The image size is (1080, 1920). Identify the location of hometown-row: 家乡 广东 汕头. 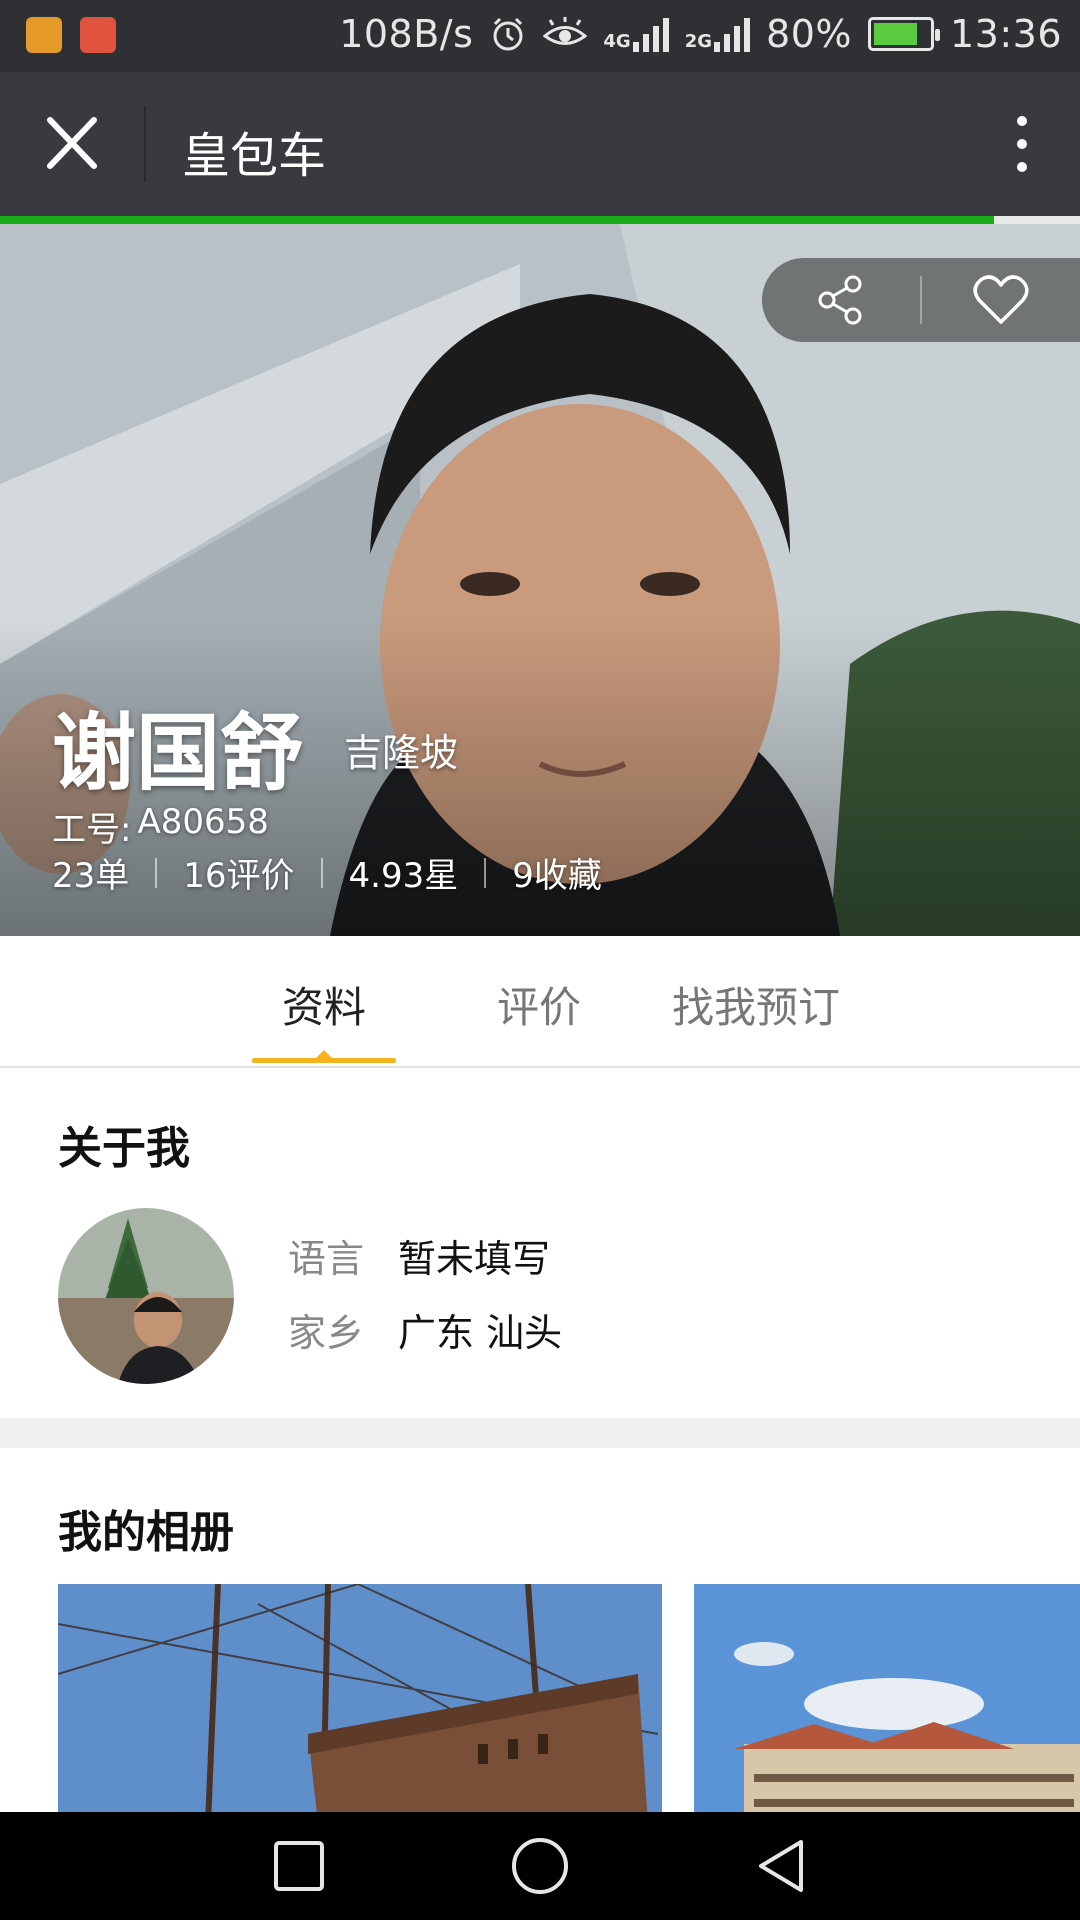
(425, 1329).